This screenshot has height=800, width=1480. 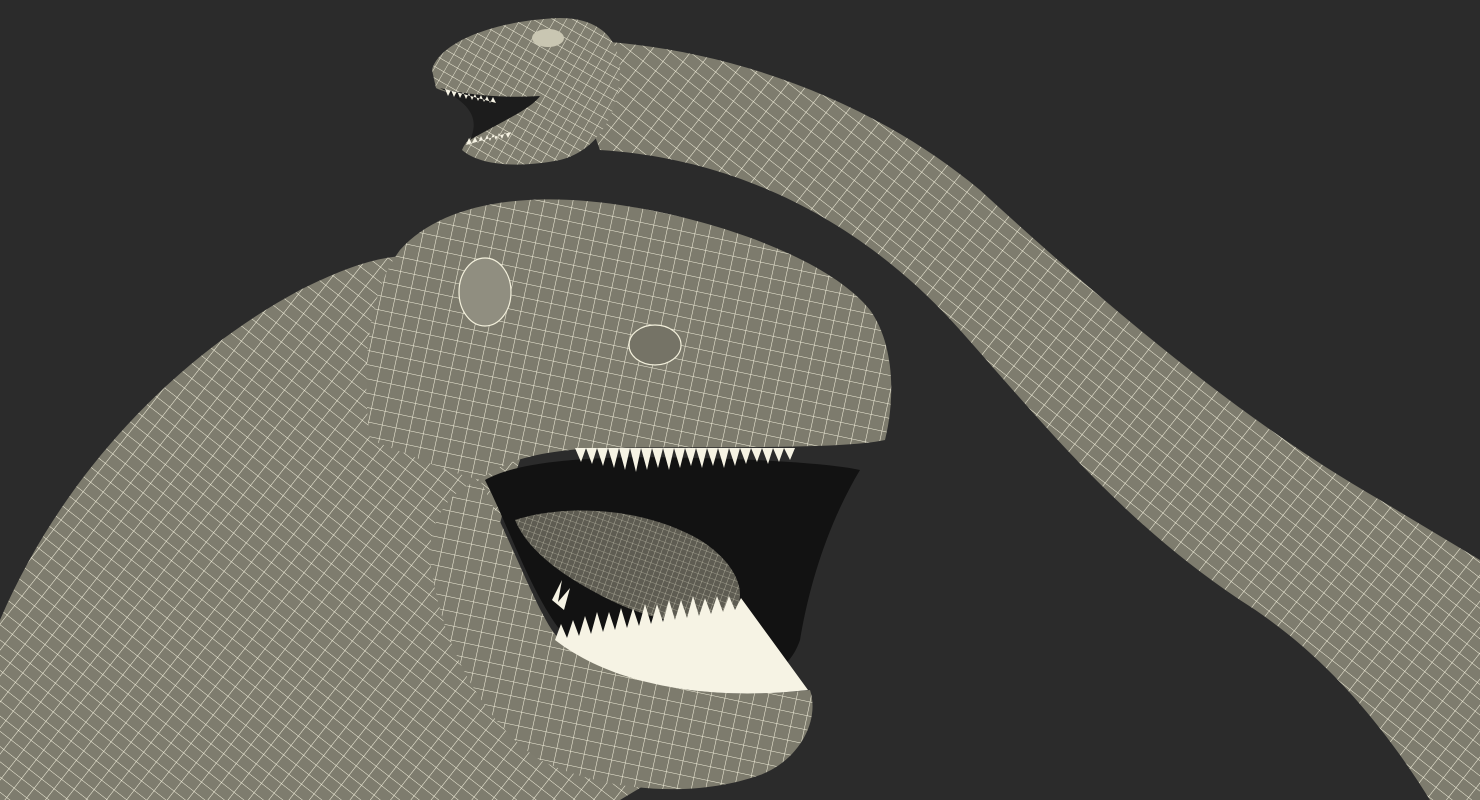 I want to click on large-dinosaur-nostril, so click(x=655, y=345).